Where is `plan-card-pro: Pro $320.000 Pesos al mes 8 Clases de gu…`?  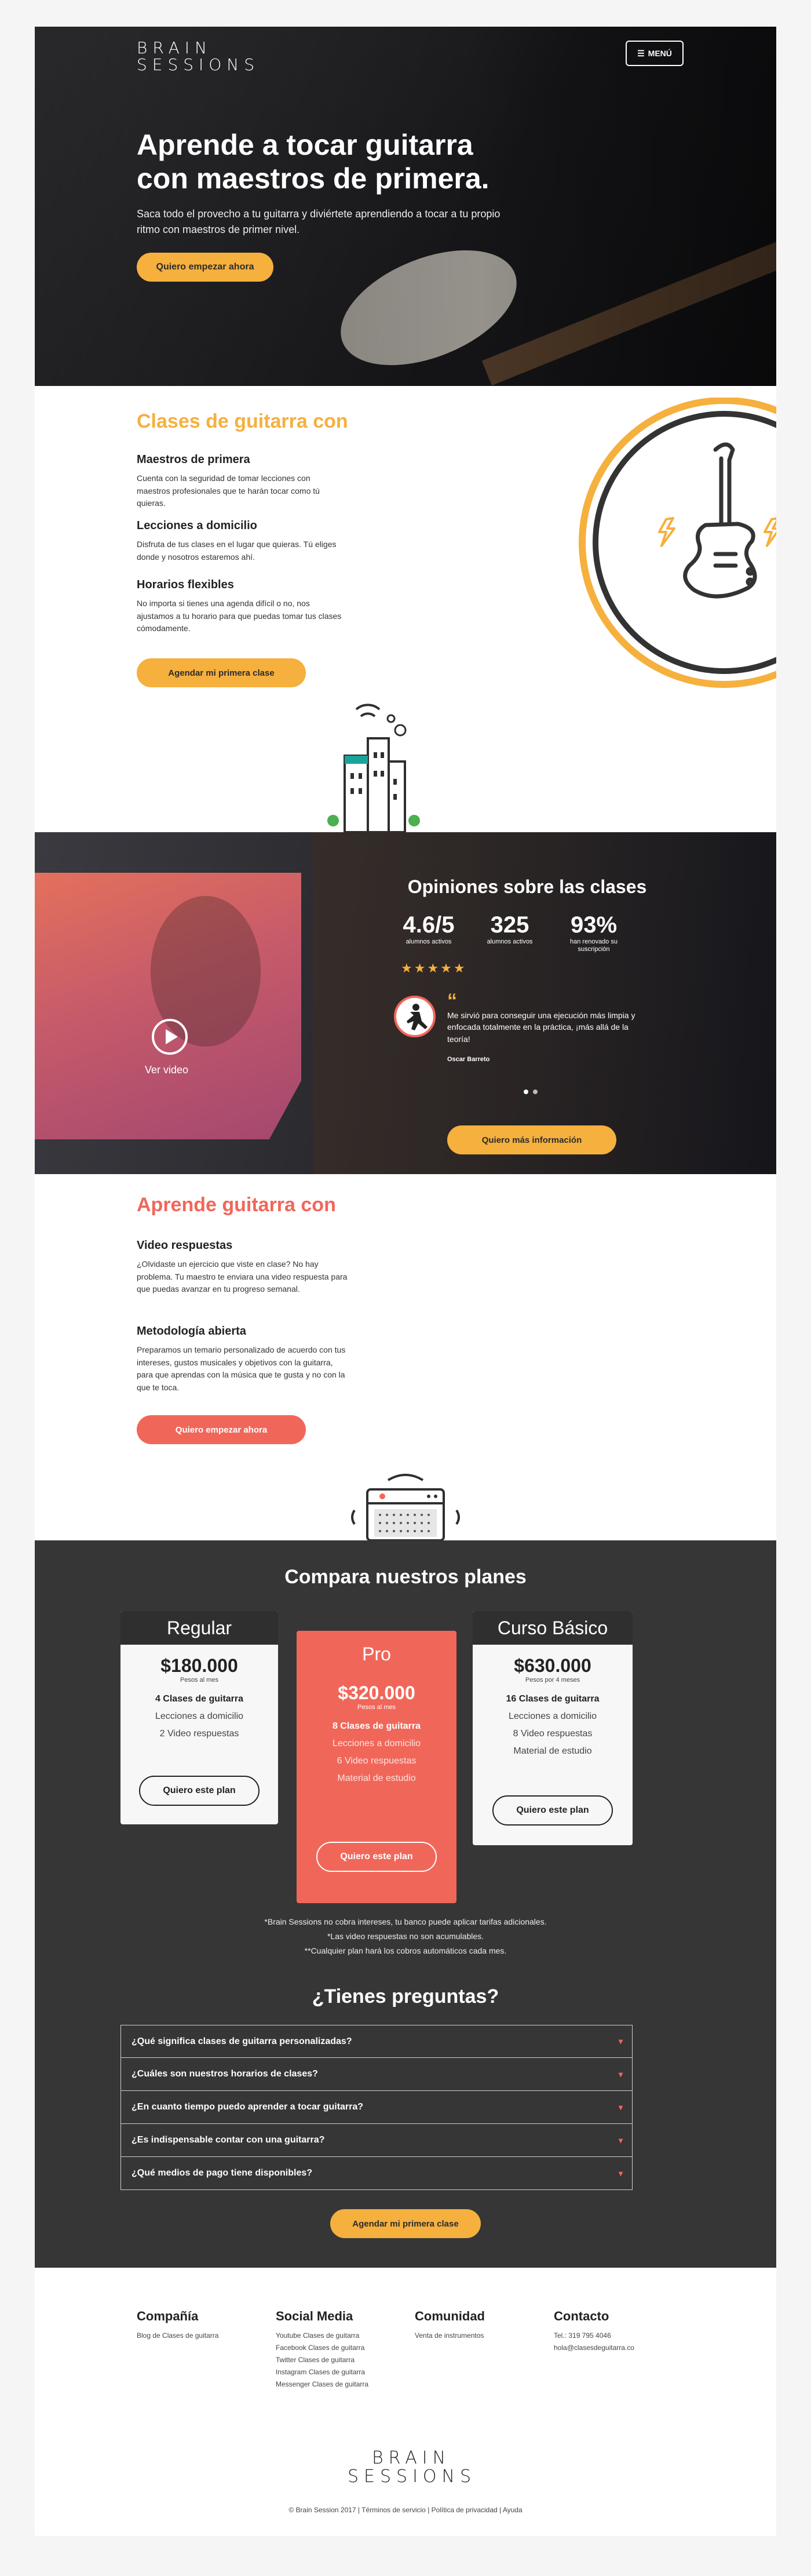
plan-card-pro: Pro $320.000 Pesos al mes 8 Clases de gu… is located at coordinates (376, 1767).